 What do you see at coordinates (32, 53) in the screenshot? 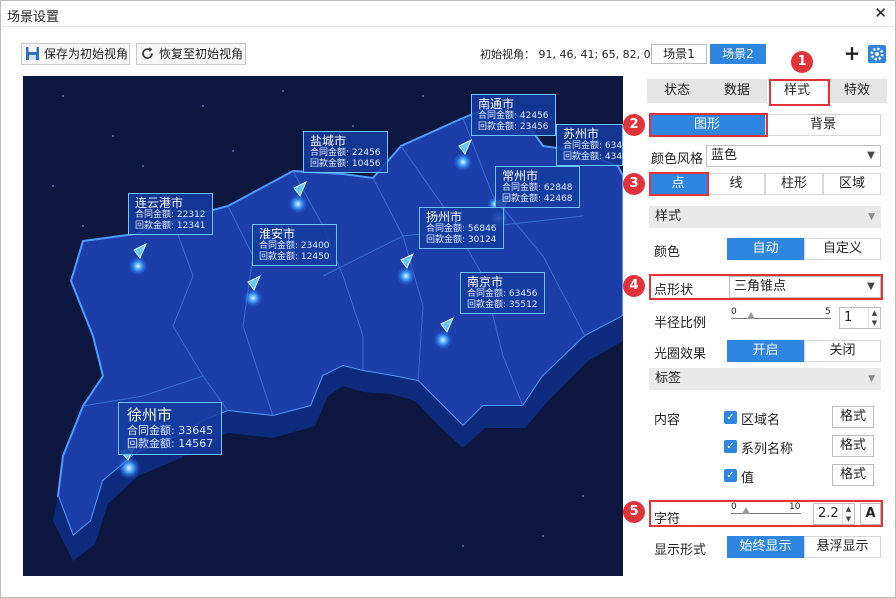
I see `save-icon` at bounding box center [32, 53].